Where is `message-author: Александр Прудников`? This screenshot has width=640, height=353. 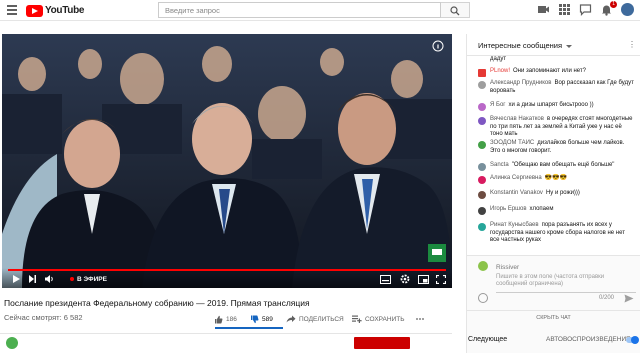 message-author: Александр Прудников is located at coordinates (520, 83).